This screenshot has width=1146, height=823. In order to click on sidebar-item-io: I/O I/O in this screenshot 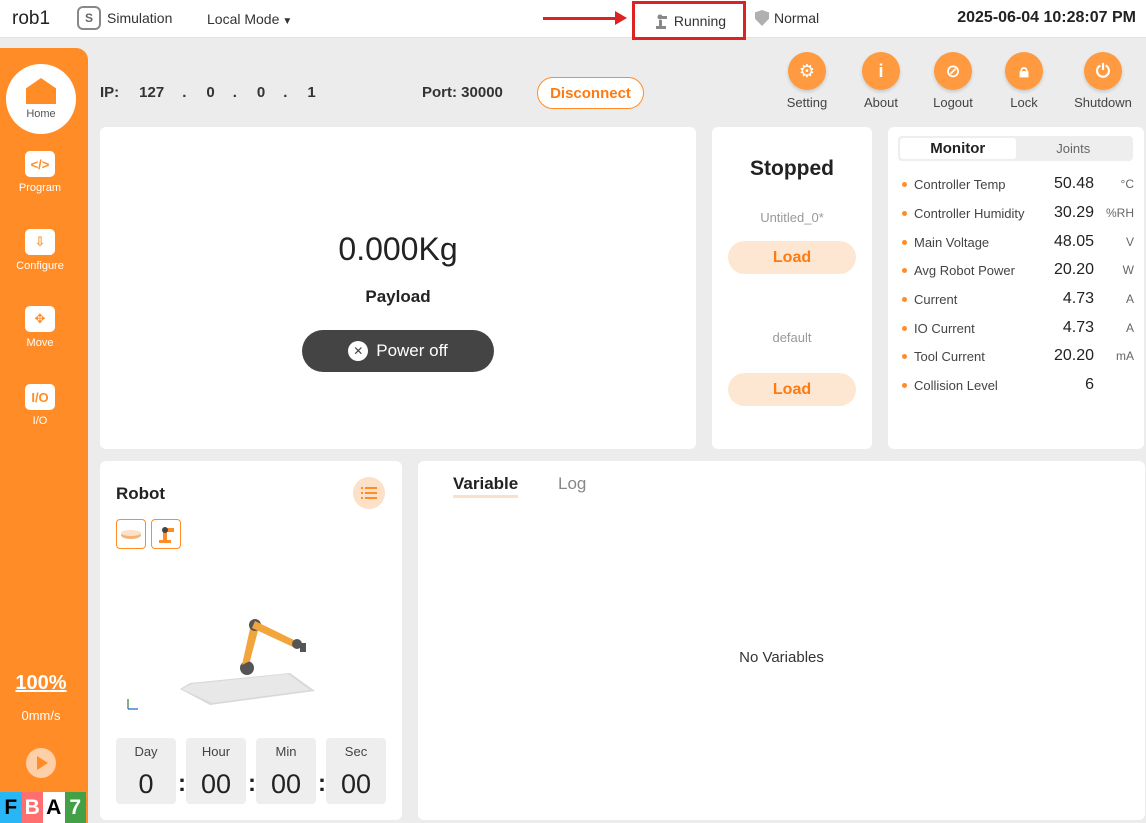, I will do `click(40, 405)`.